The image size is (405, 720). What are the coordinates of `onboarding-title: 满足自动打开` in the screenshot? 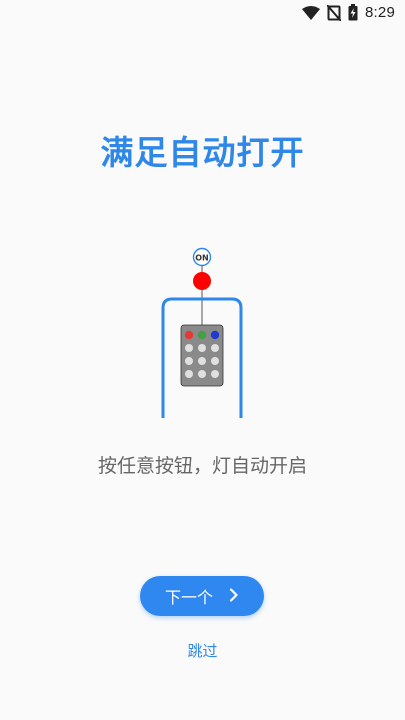 It's located at (202, 152).